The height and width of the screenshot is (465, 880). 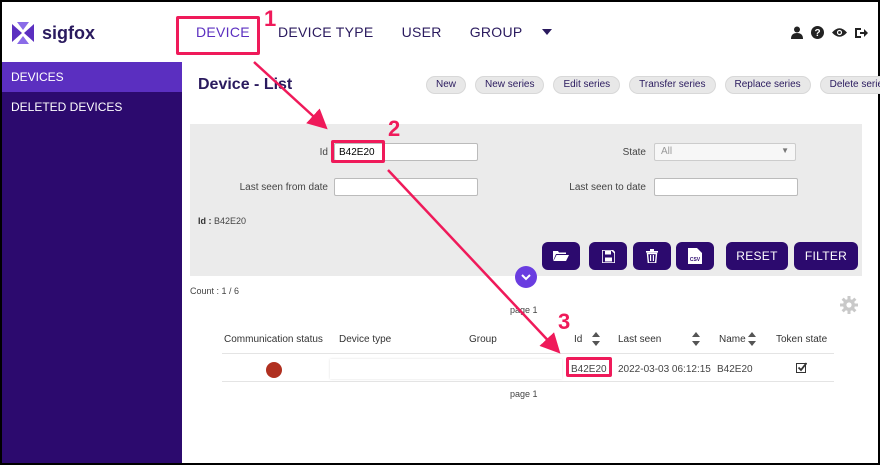 What do you see at coordinates (274, 370) in the screenshot?
I see `communication-status-dot` at bounding box center [274, 370].